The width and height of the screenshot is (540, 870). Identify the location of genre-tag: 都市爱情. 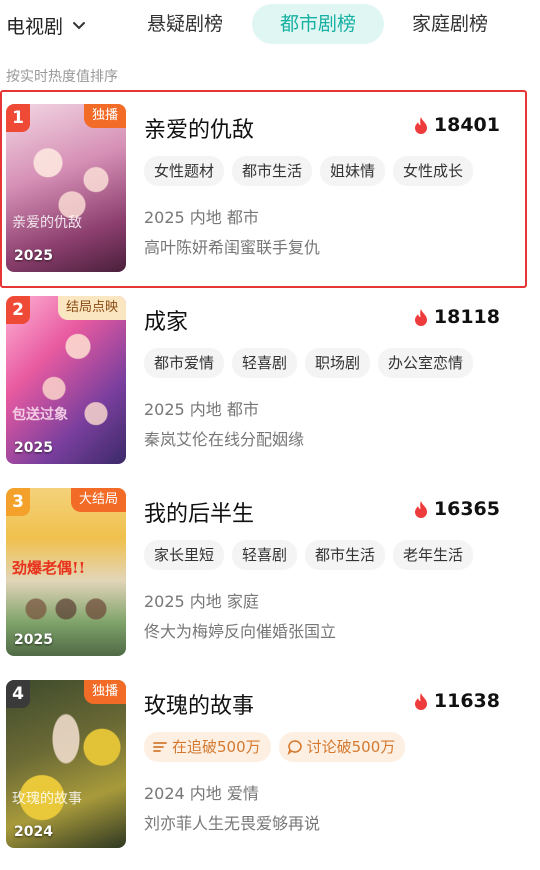
(184, 363).